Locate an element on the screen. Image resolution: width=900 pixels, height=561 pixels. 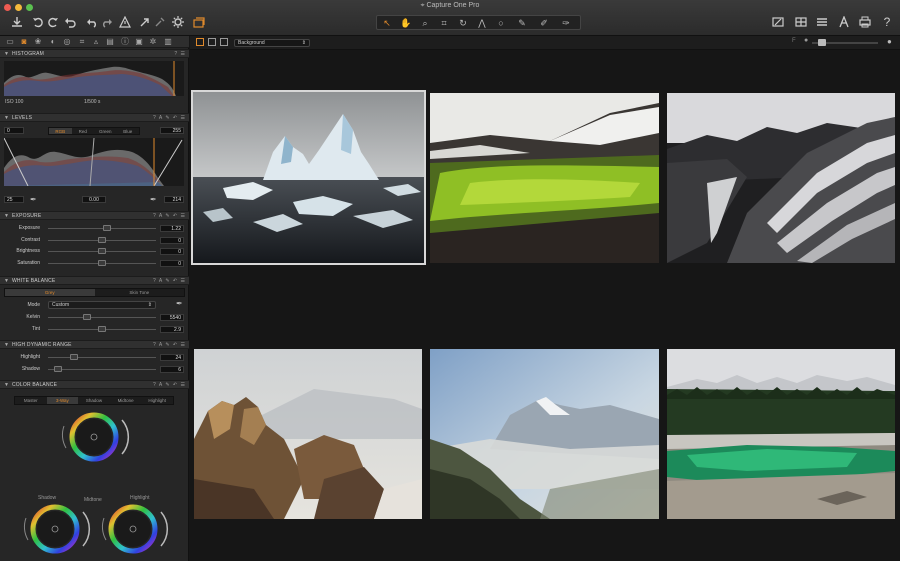
color-tab-icon: ❀ is located at coordinates (38, 42).